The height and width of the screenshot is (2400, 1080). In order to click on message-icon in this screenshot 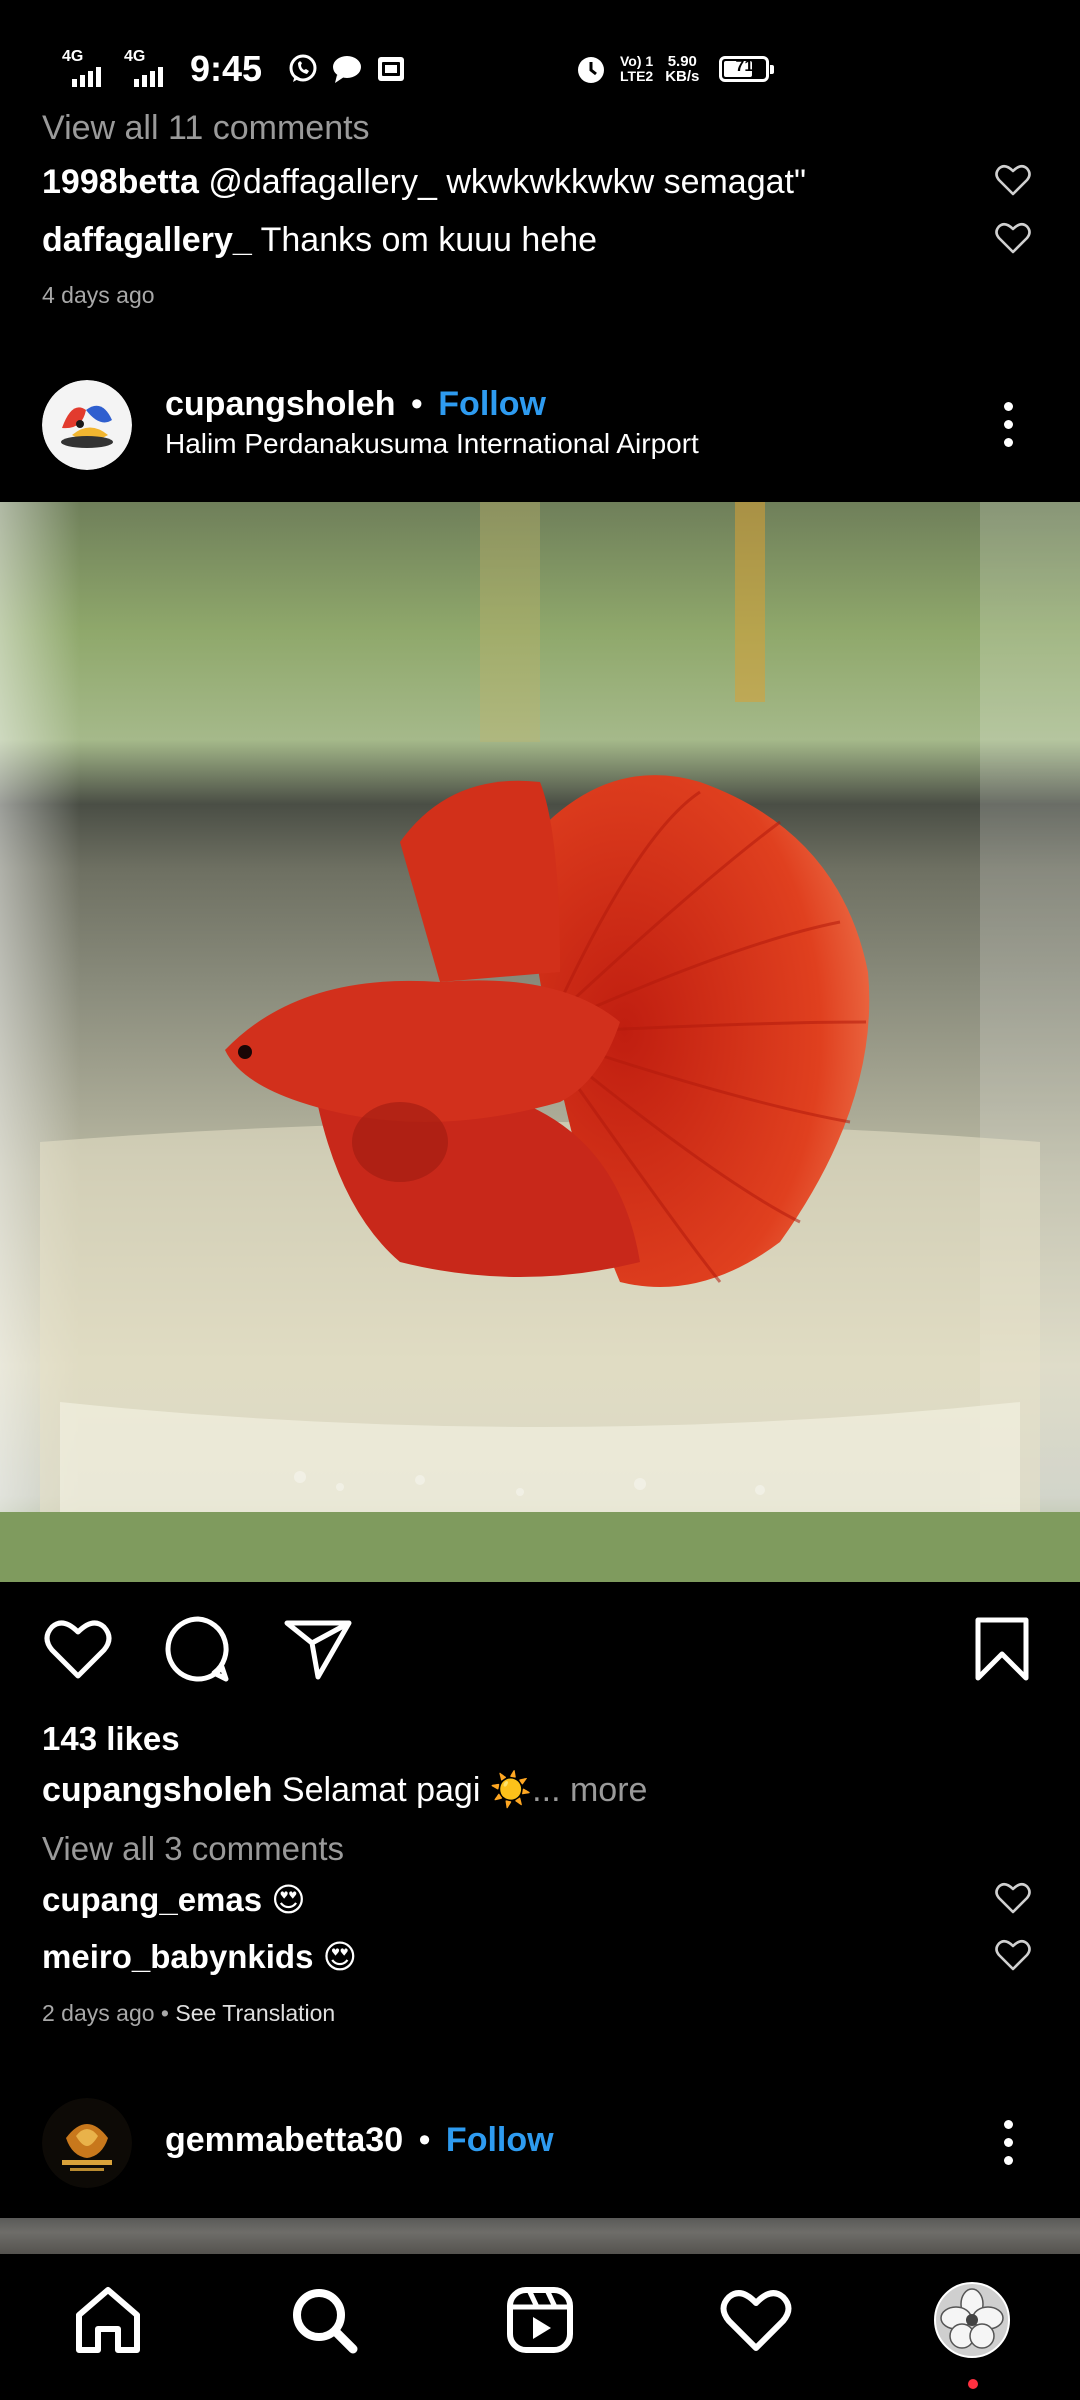, I will do `click(347, 69)`.